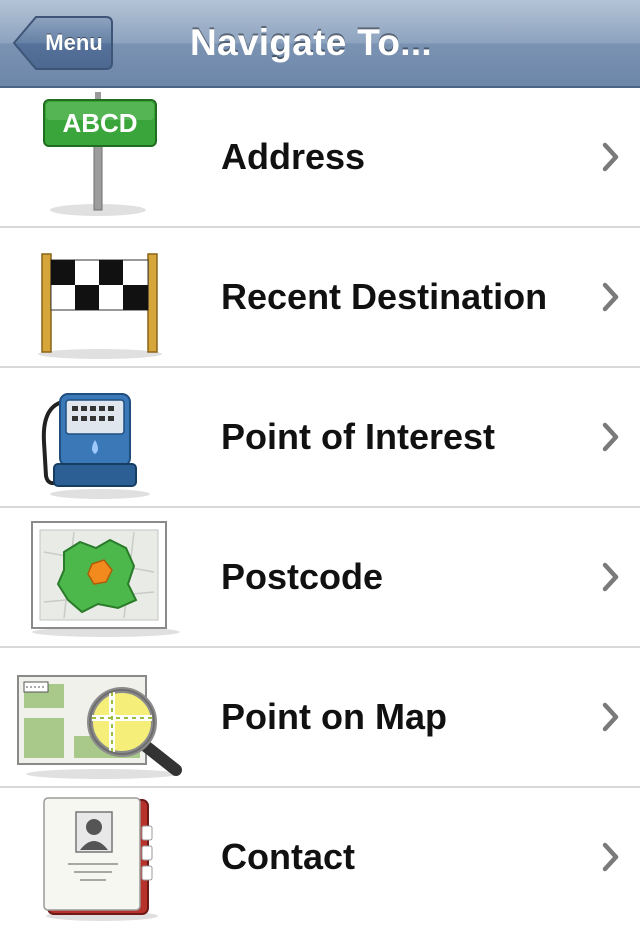  What do you see at coordinates (100, 154) in the screenshot?
I see `address-sign-icon: ABCD` at bounding box center [100, 154].